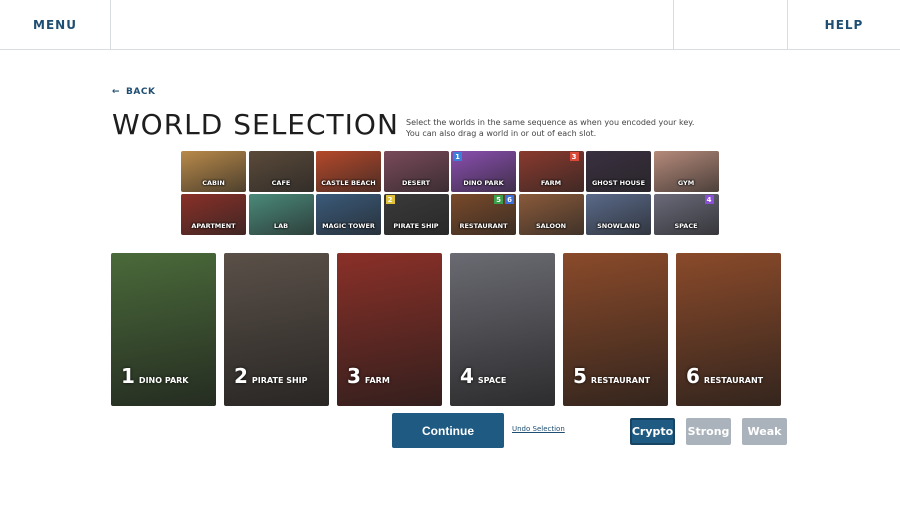 This screenshot has width=900, height=506. What do you see at coordinates (728, 329) in the screenshot?
I see `world-slot: 6 RESTAURANT` at bounding box center [728, 329].